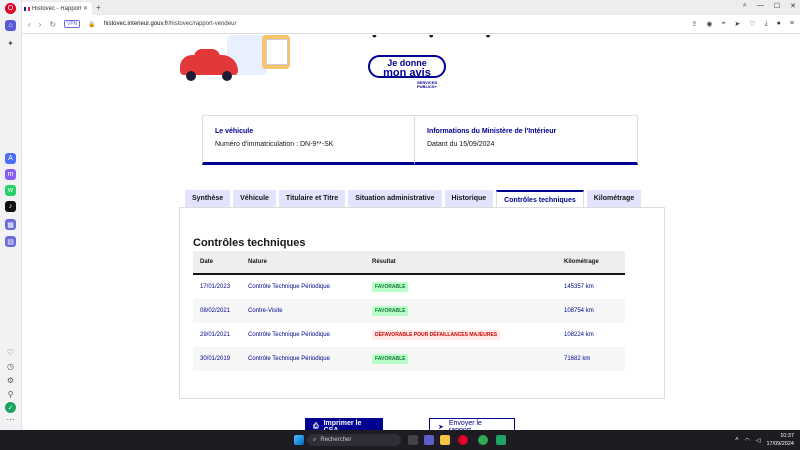  I want to click on speed-dial-icon: ✦, so click(10, 43).